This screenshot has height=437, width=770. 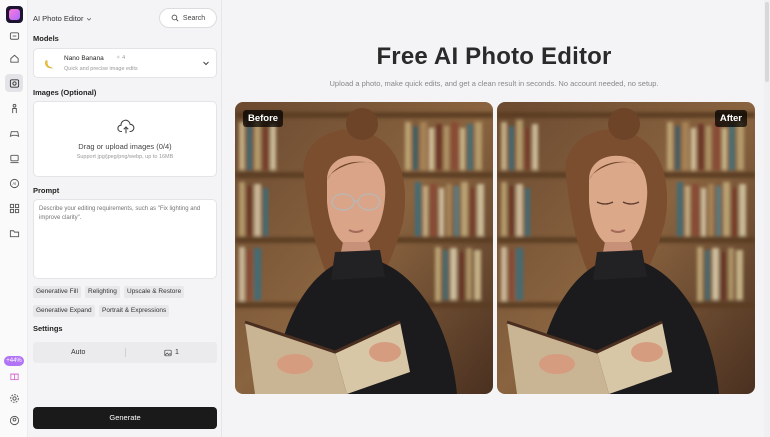 What do you see at coordinates (767, 218) in the screenshot?
I see `page-scrollbar` at bounding box center [767, 218].